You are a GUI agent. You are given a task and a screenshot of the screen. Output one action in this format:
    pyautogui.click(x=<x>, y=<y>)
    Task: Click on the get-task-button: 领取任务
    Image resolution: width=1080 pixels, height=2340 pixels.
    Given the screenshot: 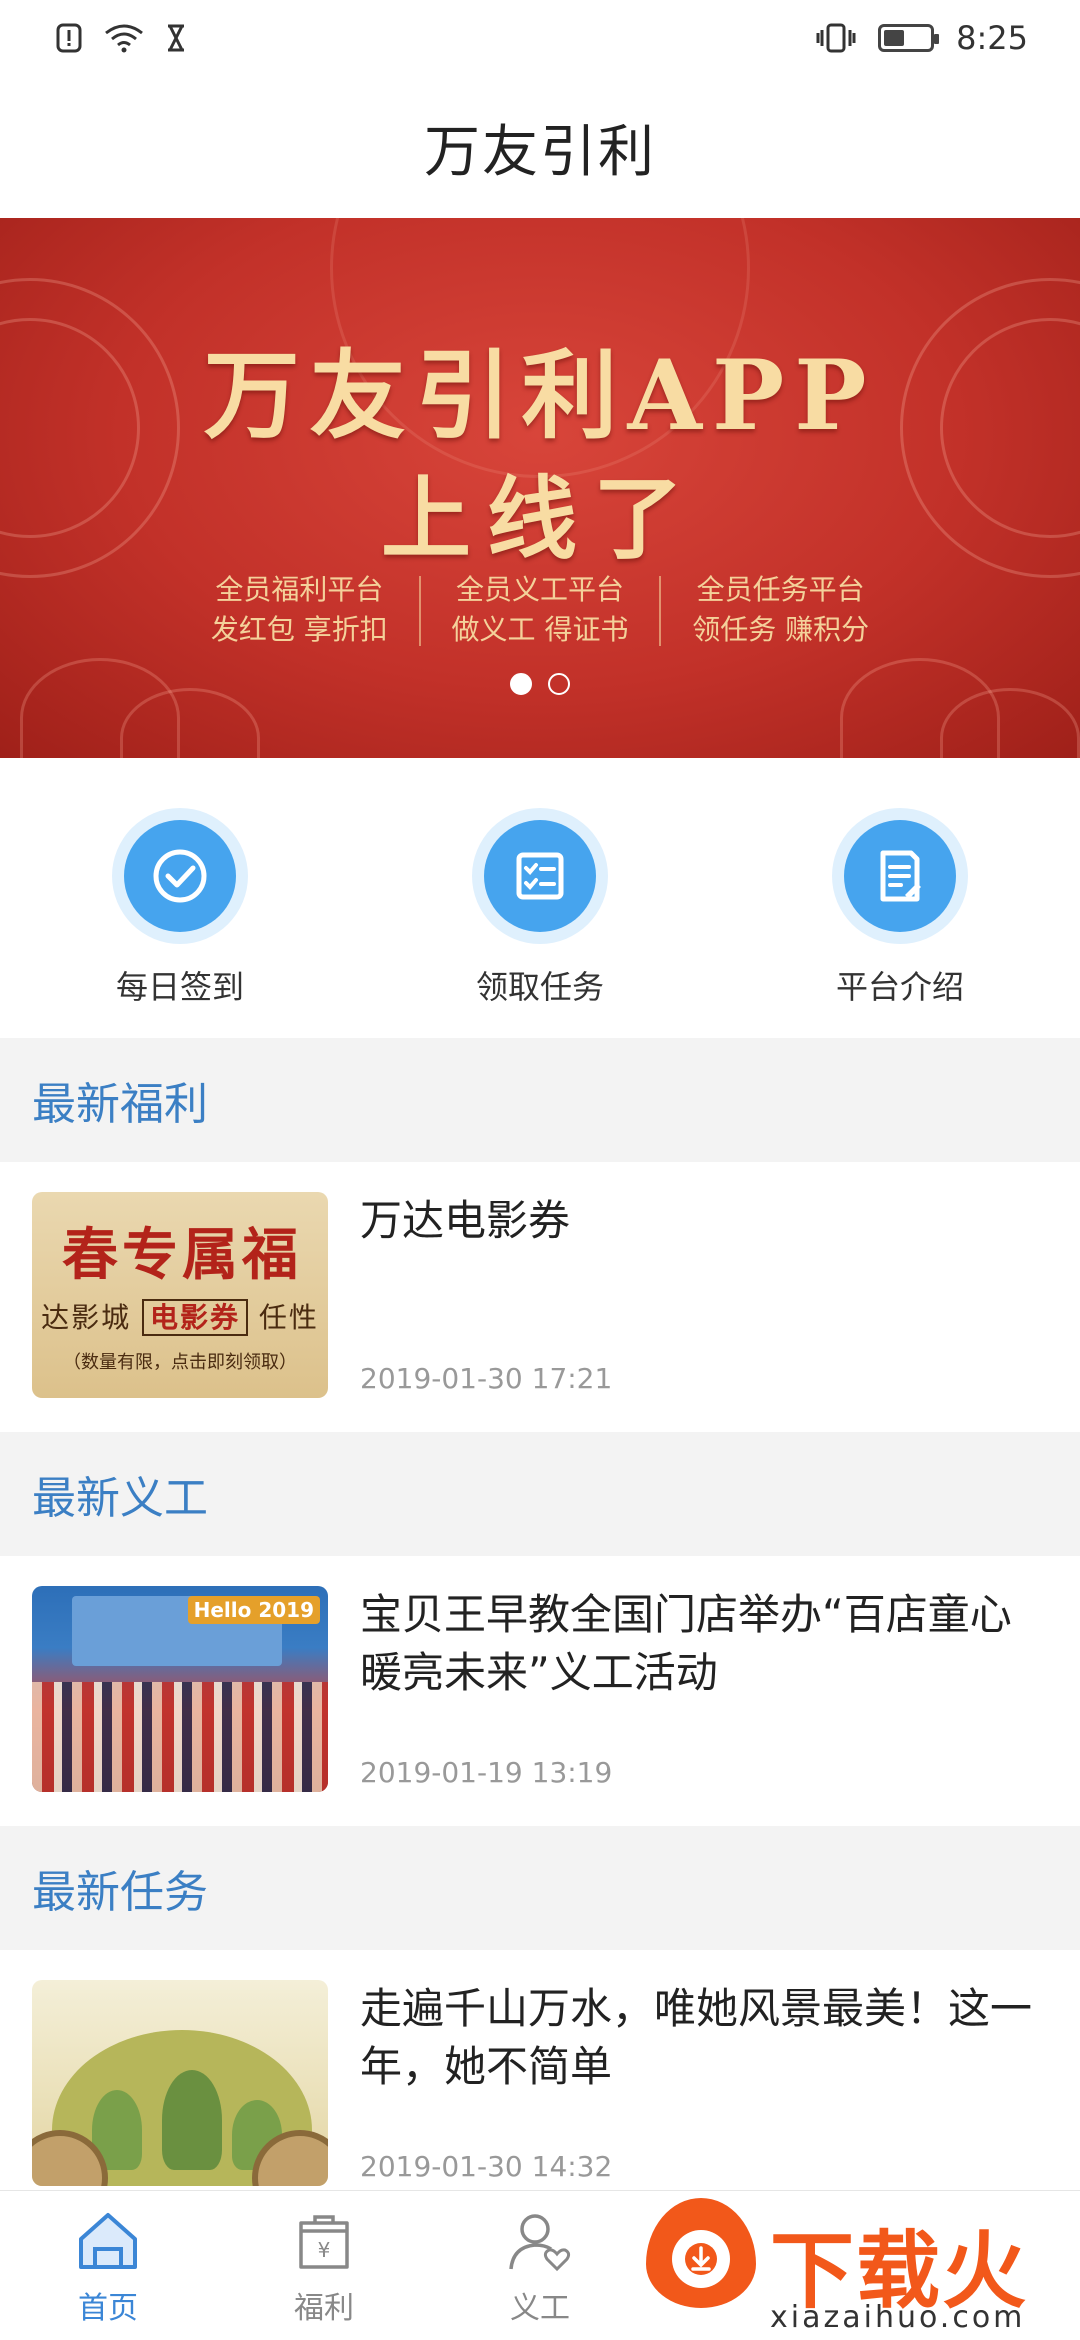 What is the action you would take?
    pyautogui.click(x=540, y=898)
    